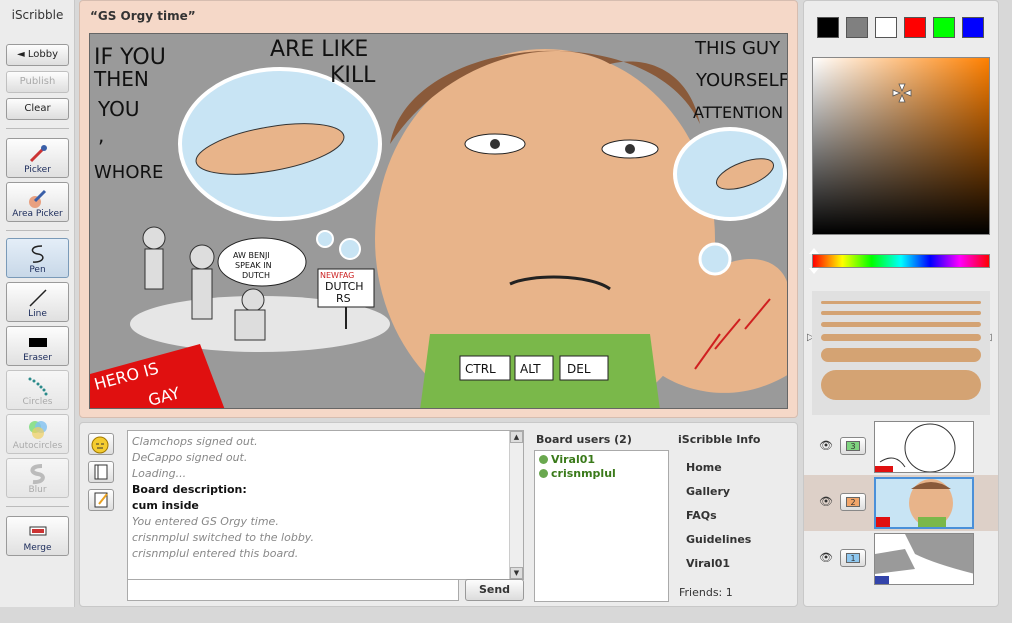 The height and width of the screenshot is (623, 1012). What do you see at coordinates (704, 467) in the screenshot?
I see `home-link: Home` at bounding box center [704, 467].